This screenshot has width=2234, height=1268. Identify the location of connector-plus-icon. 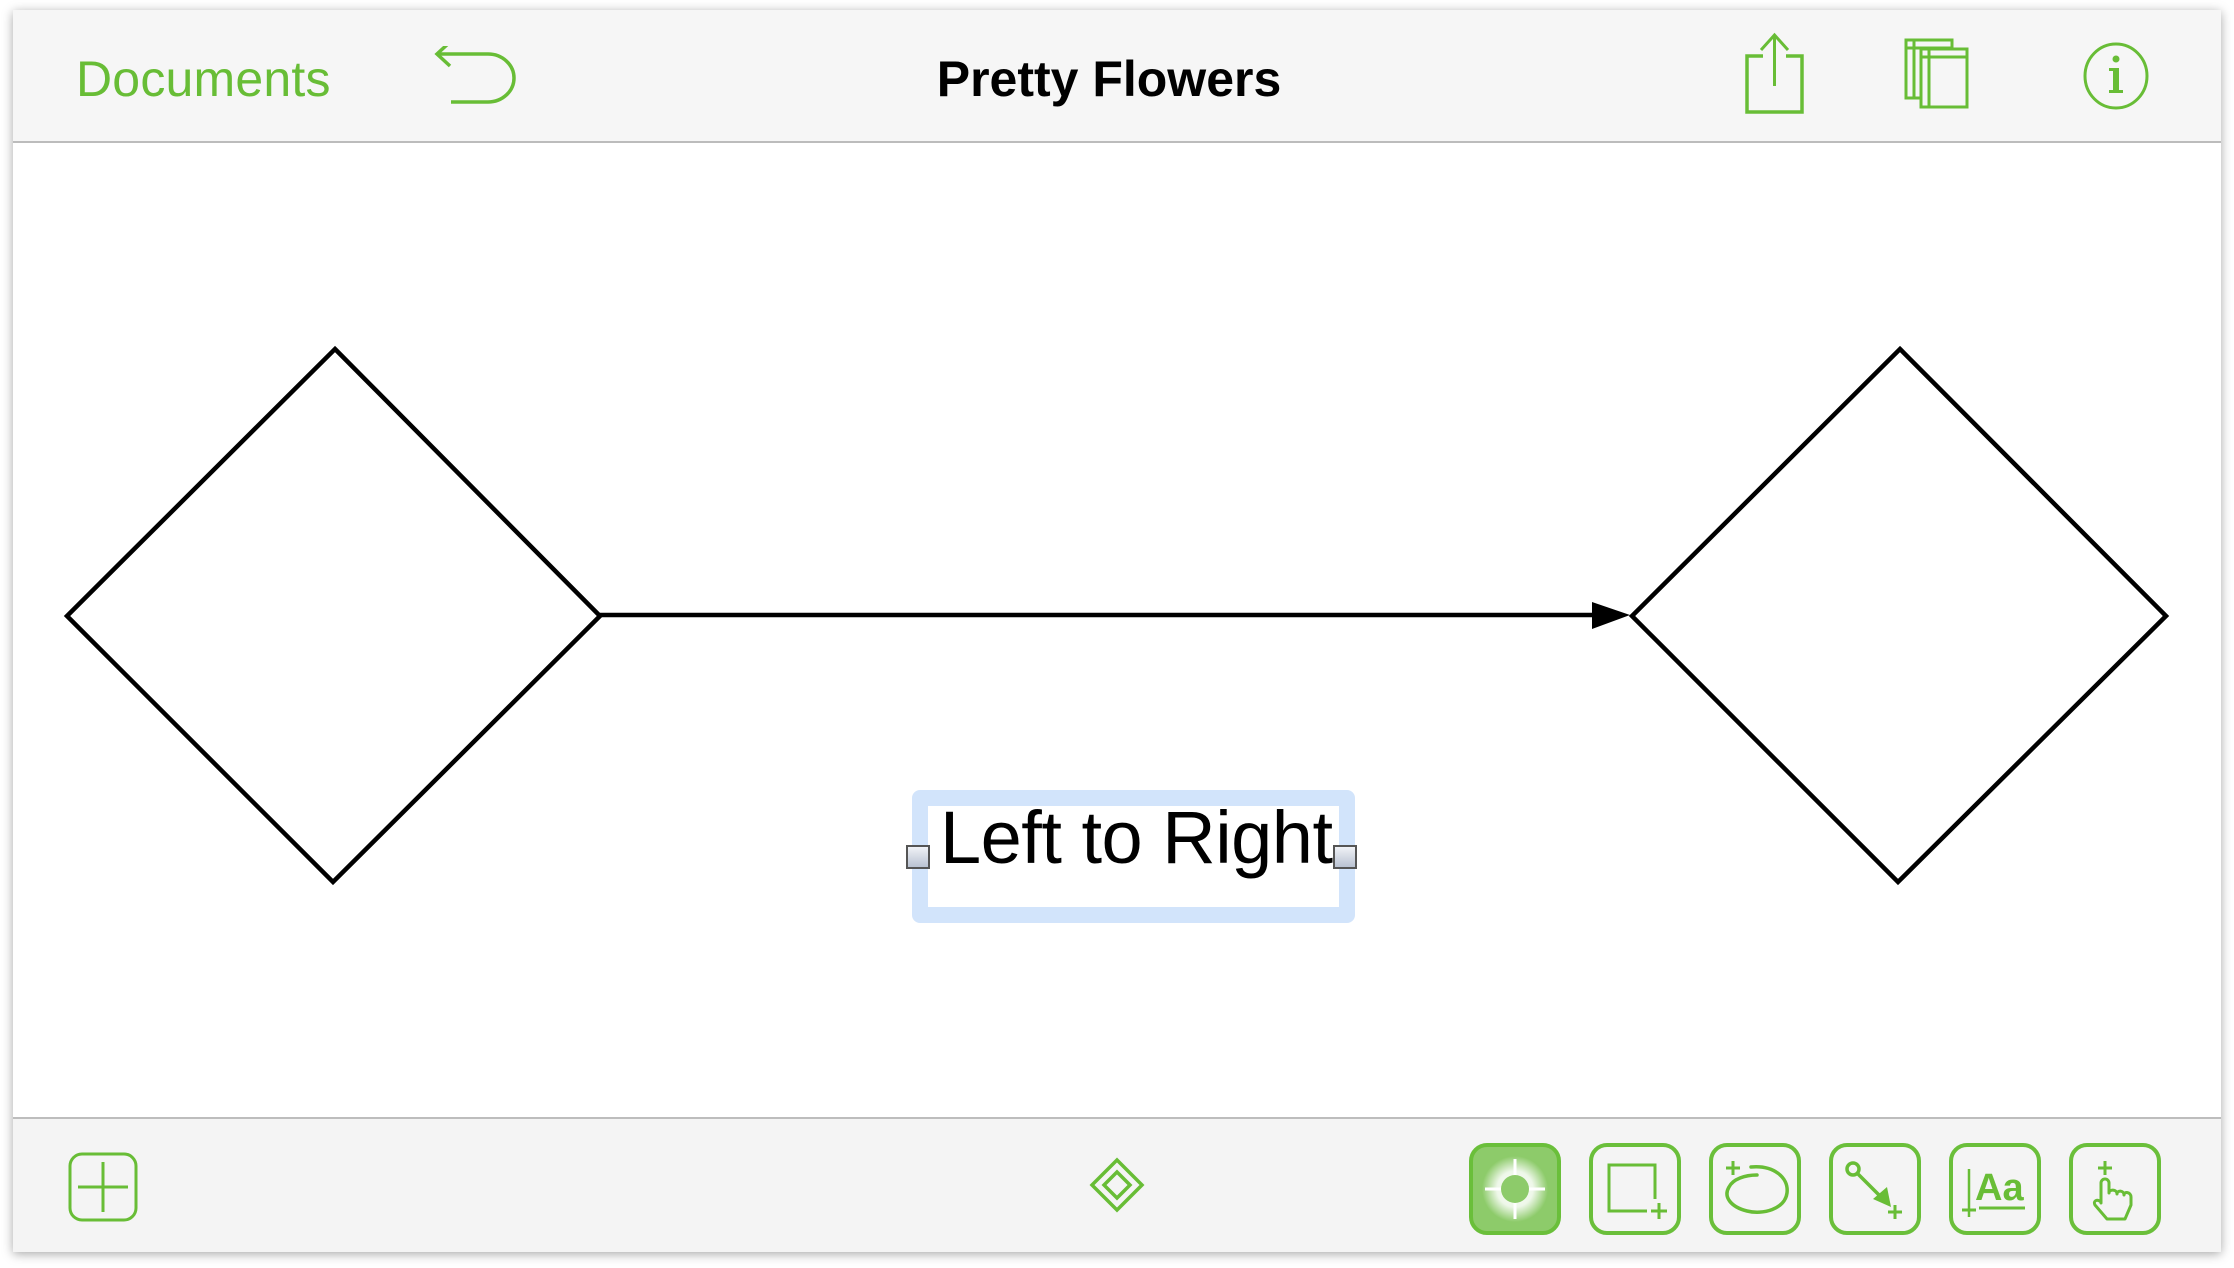
(1873, 1190).